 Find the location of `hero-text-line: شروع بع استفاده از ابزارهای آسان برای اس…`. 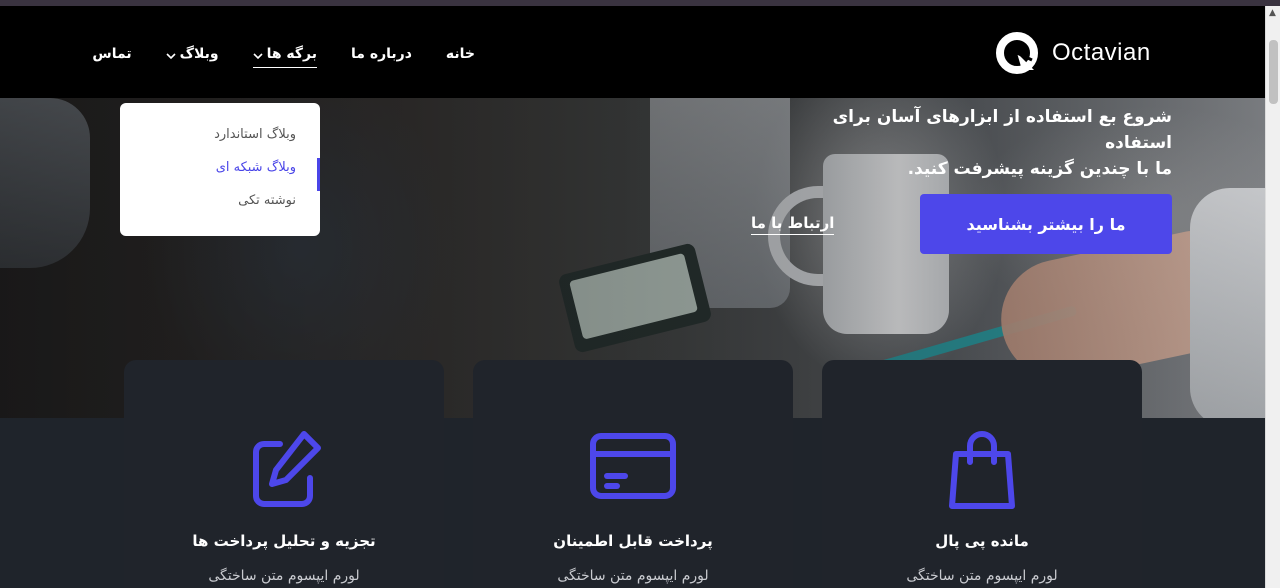

hero-text-line: شروع بع استفاده از ابزارهای آسان برای اس… is located at coordinates (1002, 130).